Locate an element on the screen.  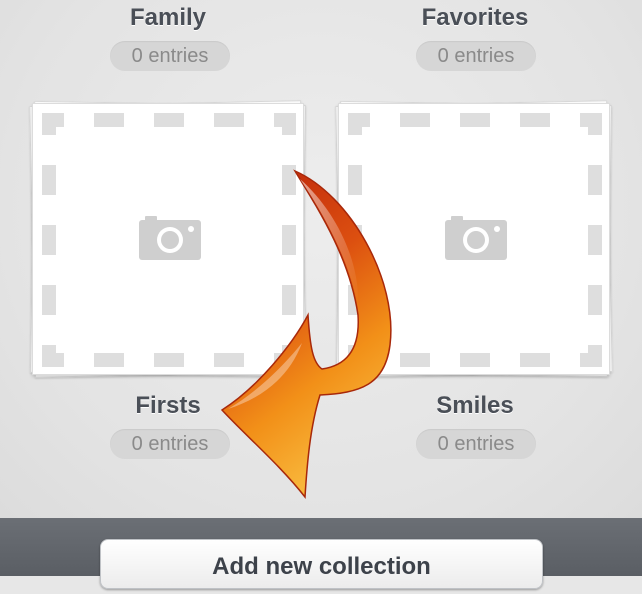
collection-title-favorites: Favorites is located at coordinates (475, 18).